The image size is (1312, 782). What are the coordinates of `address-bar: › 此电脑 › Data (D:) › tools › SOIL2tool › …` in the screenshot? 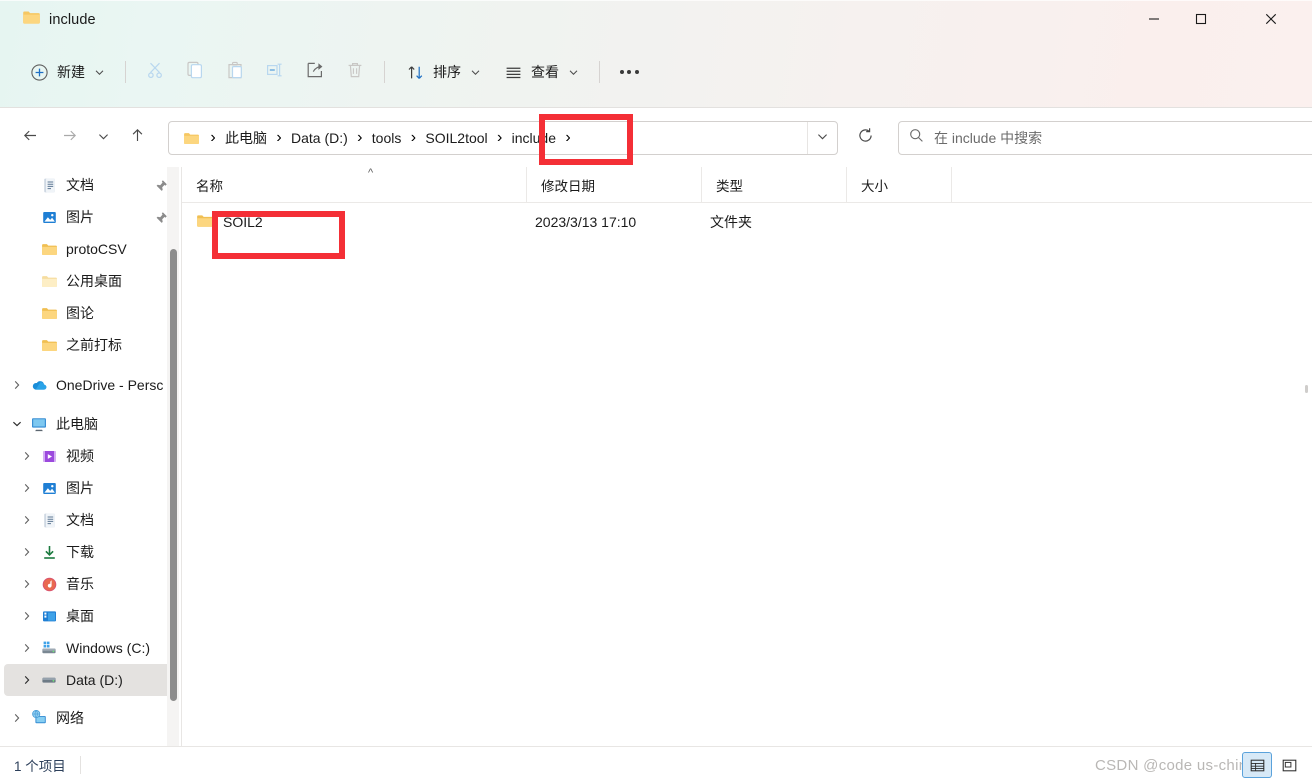 It's located at (503, 138).